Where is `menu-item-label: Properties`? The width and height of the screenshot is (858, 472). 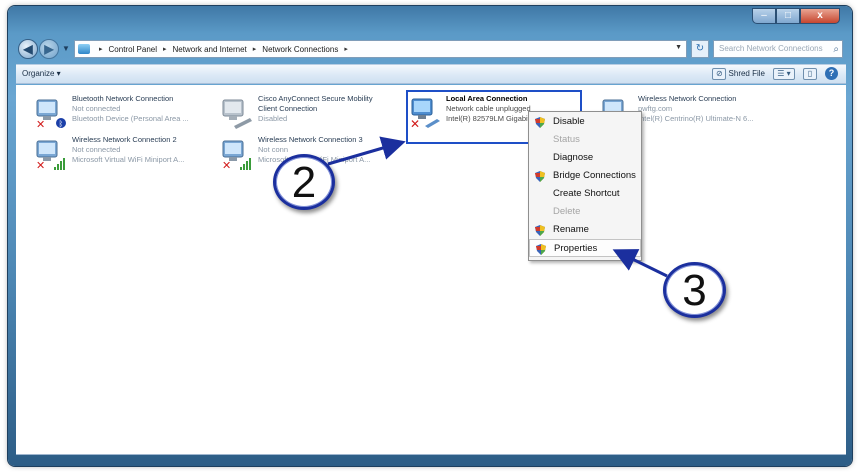 menu-item-label: Properties is located at coordinates (576, 248).